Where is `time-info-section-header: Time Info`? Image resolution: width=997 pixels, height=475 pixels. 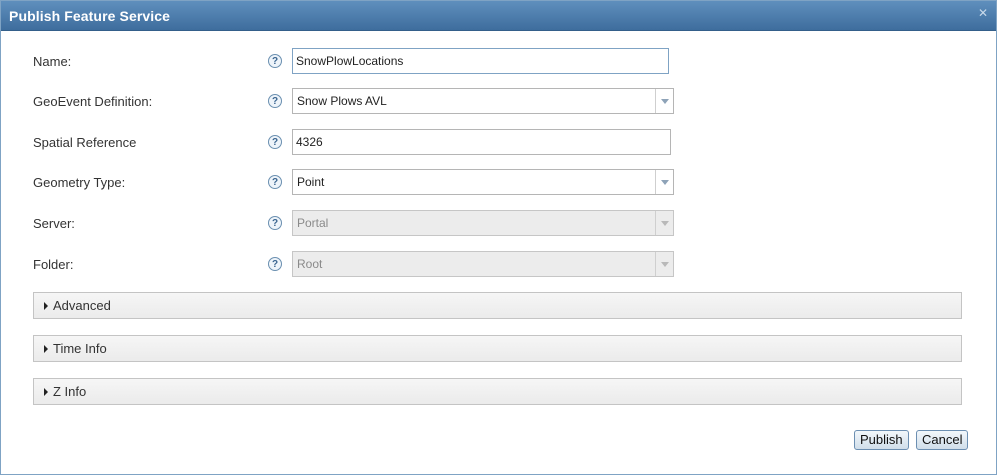 time-info-section-header: Time Info is located at coordinates (497, 348).